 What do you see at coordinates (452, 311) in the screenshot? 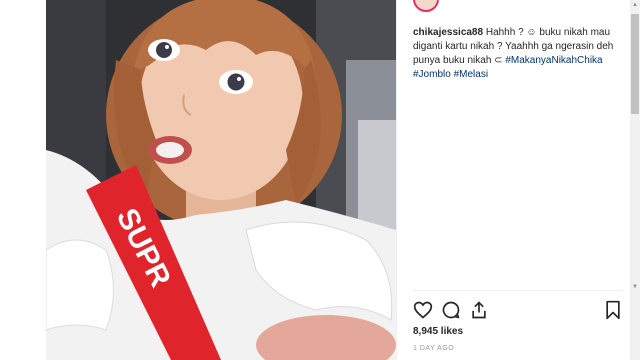
I see `comment-icon` at bounding box center [452, 311].